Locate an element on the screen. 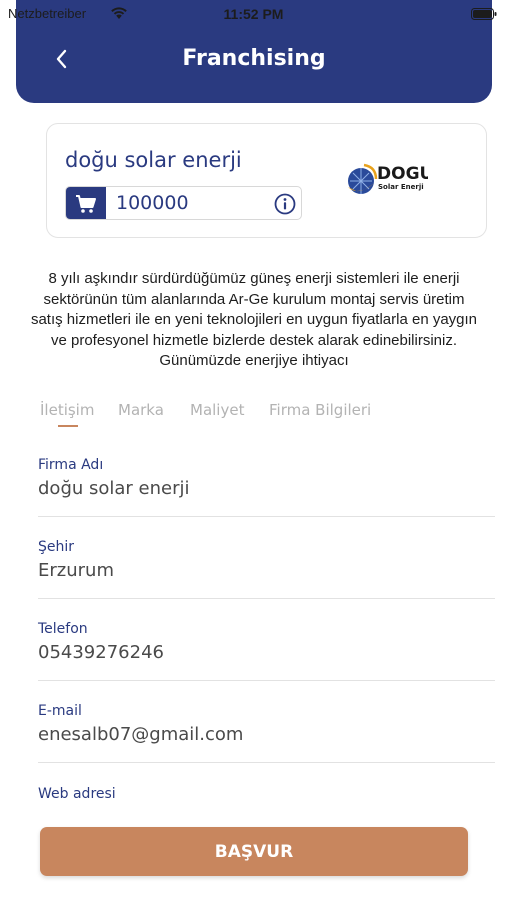 Image resolution: width=507 pixels, height=900 pixels. website-label: Web adresi is located at coordinates (77, 794).